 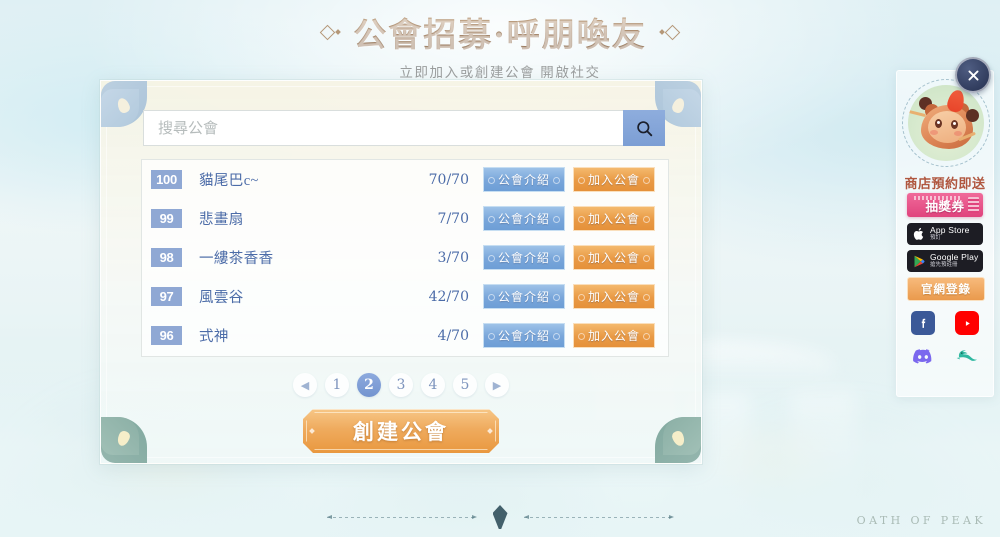 What do you see at coordinates (973, 205) in the screenshot?
I see `ticket-stub-icon` at bounding box center [973, 205].